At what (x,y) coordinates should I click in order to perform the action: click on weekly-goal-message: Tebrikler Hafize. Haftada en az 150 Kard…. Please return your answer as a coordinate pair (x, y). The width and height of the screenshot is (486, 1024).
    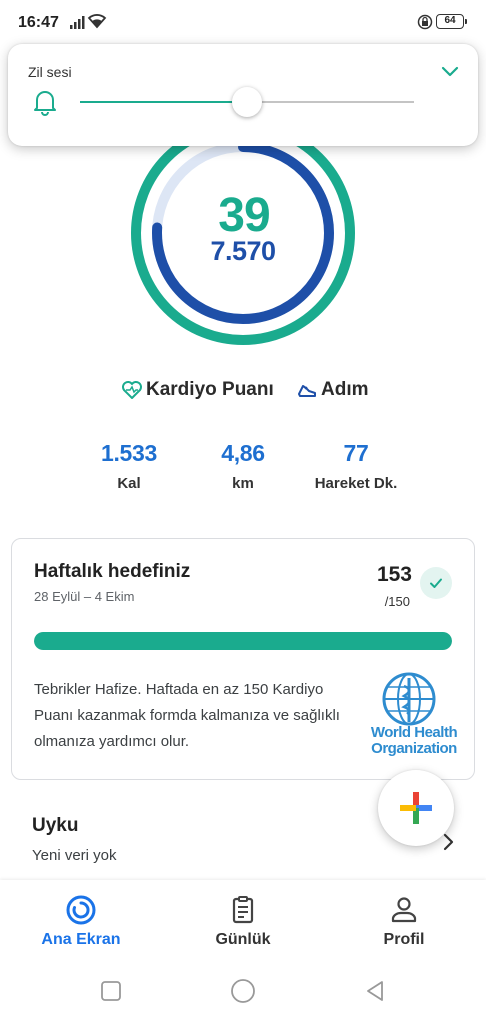
    Looking at the image, I should click on (187, 715).